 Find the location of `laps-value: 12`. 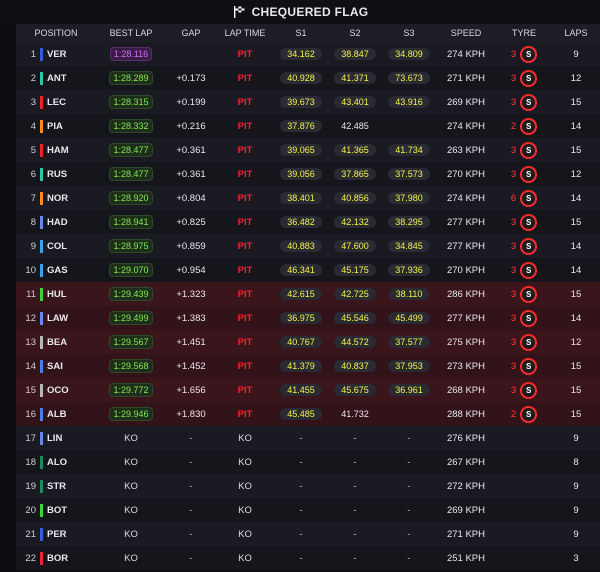

laps-value: 12 is located at coordinates (576, 342).